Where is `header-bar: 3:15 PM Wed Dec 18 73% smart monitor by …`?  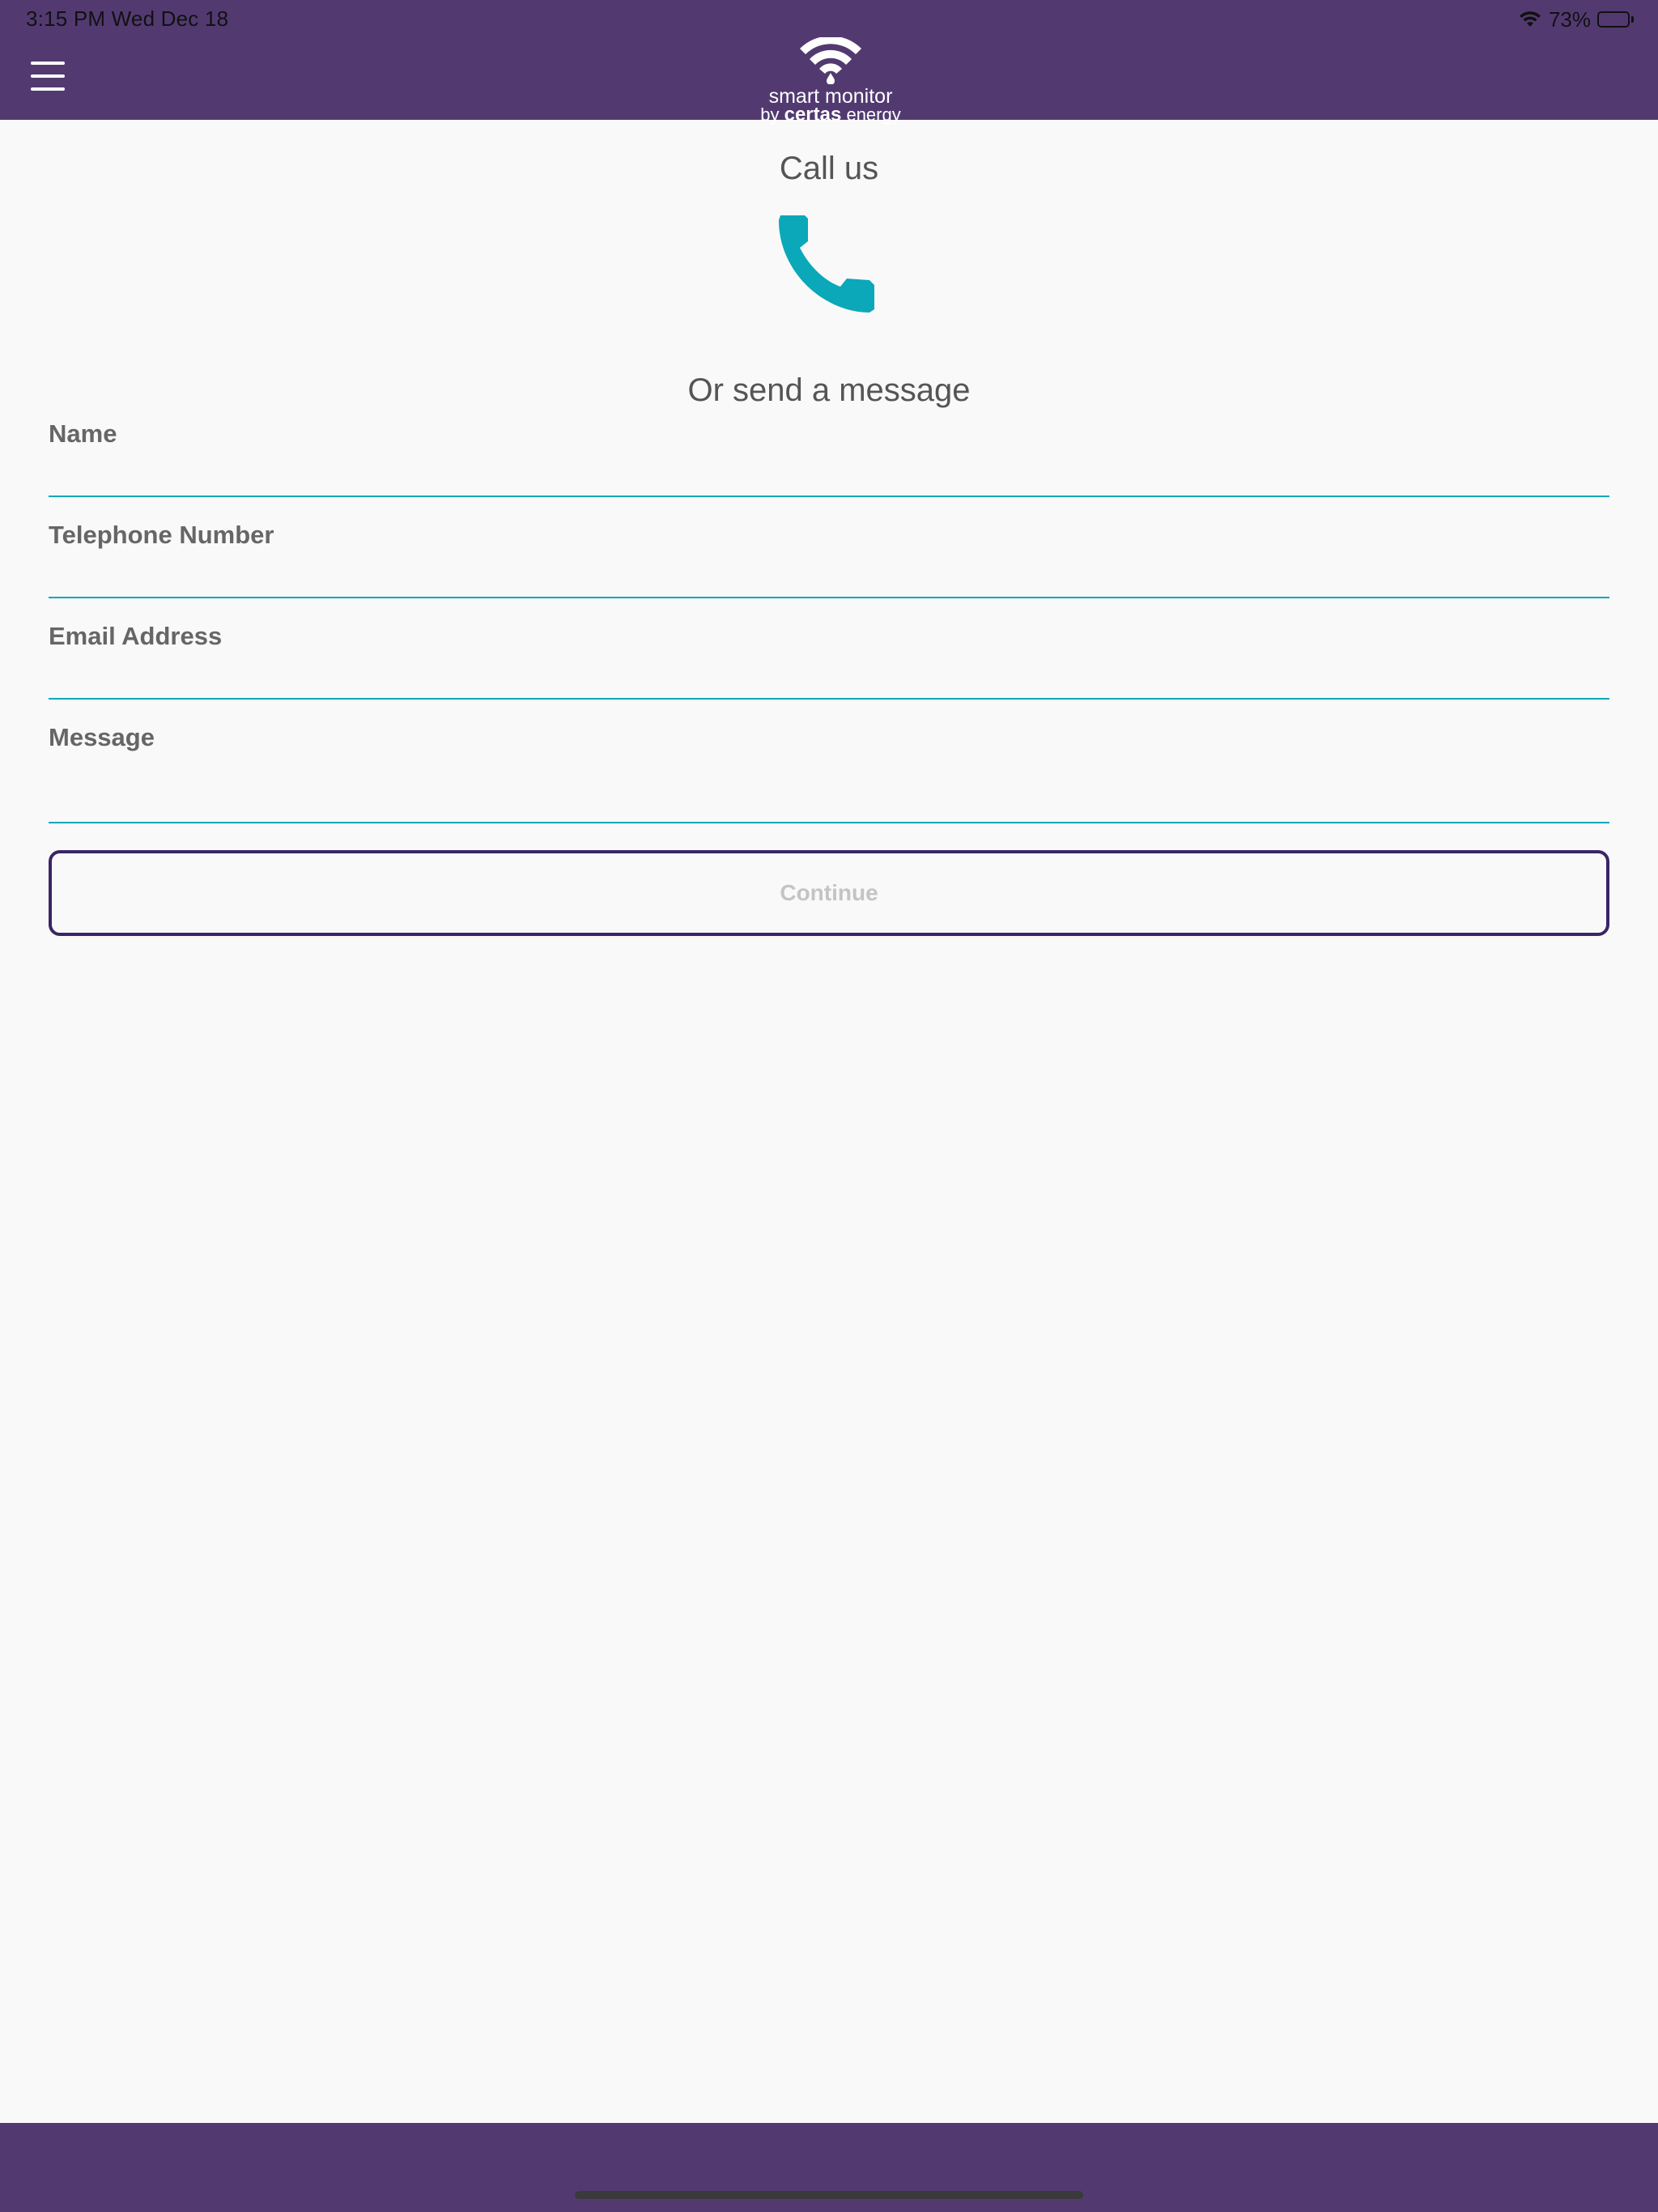
header-bar: 3:15 PM Wed Dec 18 73% smart monitor by … is located at coordinates (829, 63).